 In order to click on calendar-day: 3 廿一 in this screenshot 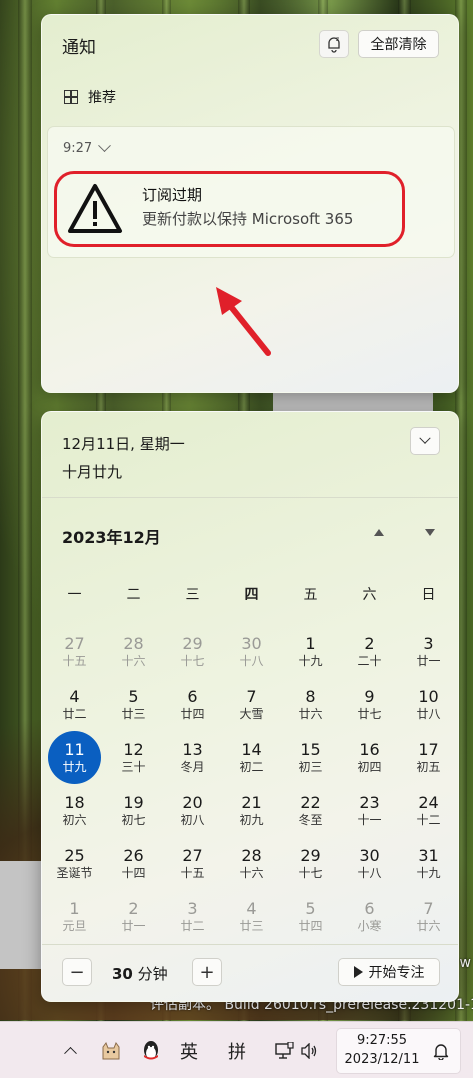, I will do `click(428, 651)`.